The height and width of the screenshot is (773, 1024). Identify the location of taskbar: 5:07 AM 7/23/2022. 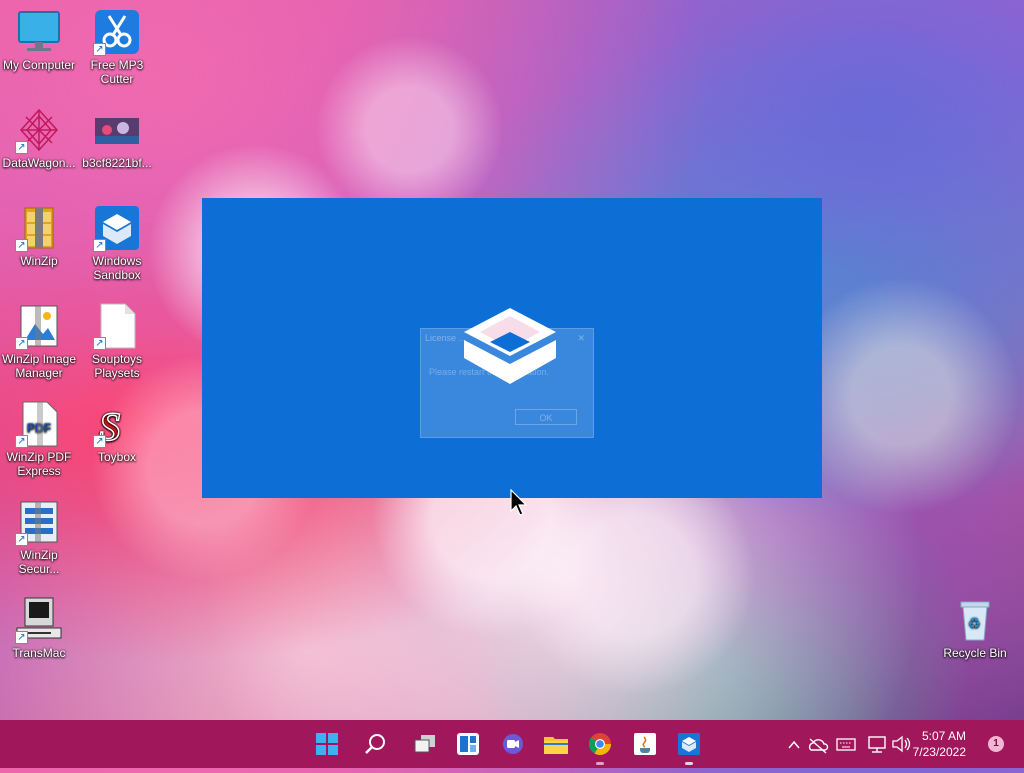
(512, 744).